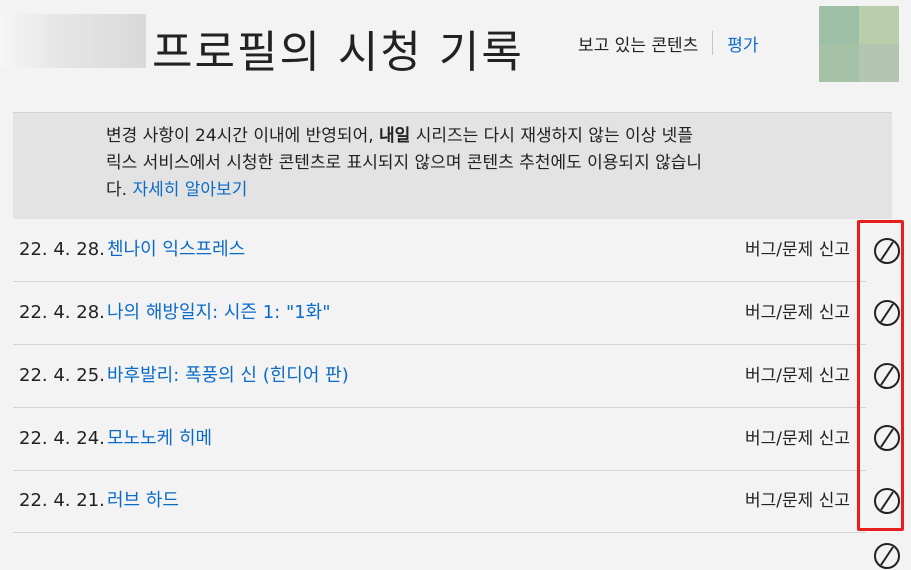 This screenshot has width=911, height=570. Describe the element at coordinates (228, 376) in the screenshot. I see `row-title-link: 바후발리: 폭풍의 신 (힌디어 판)` at that location.